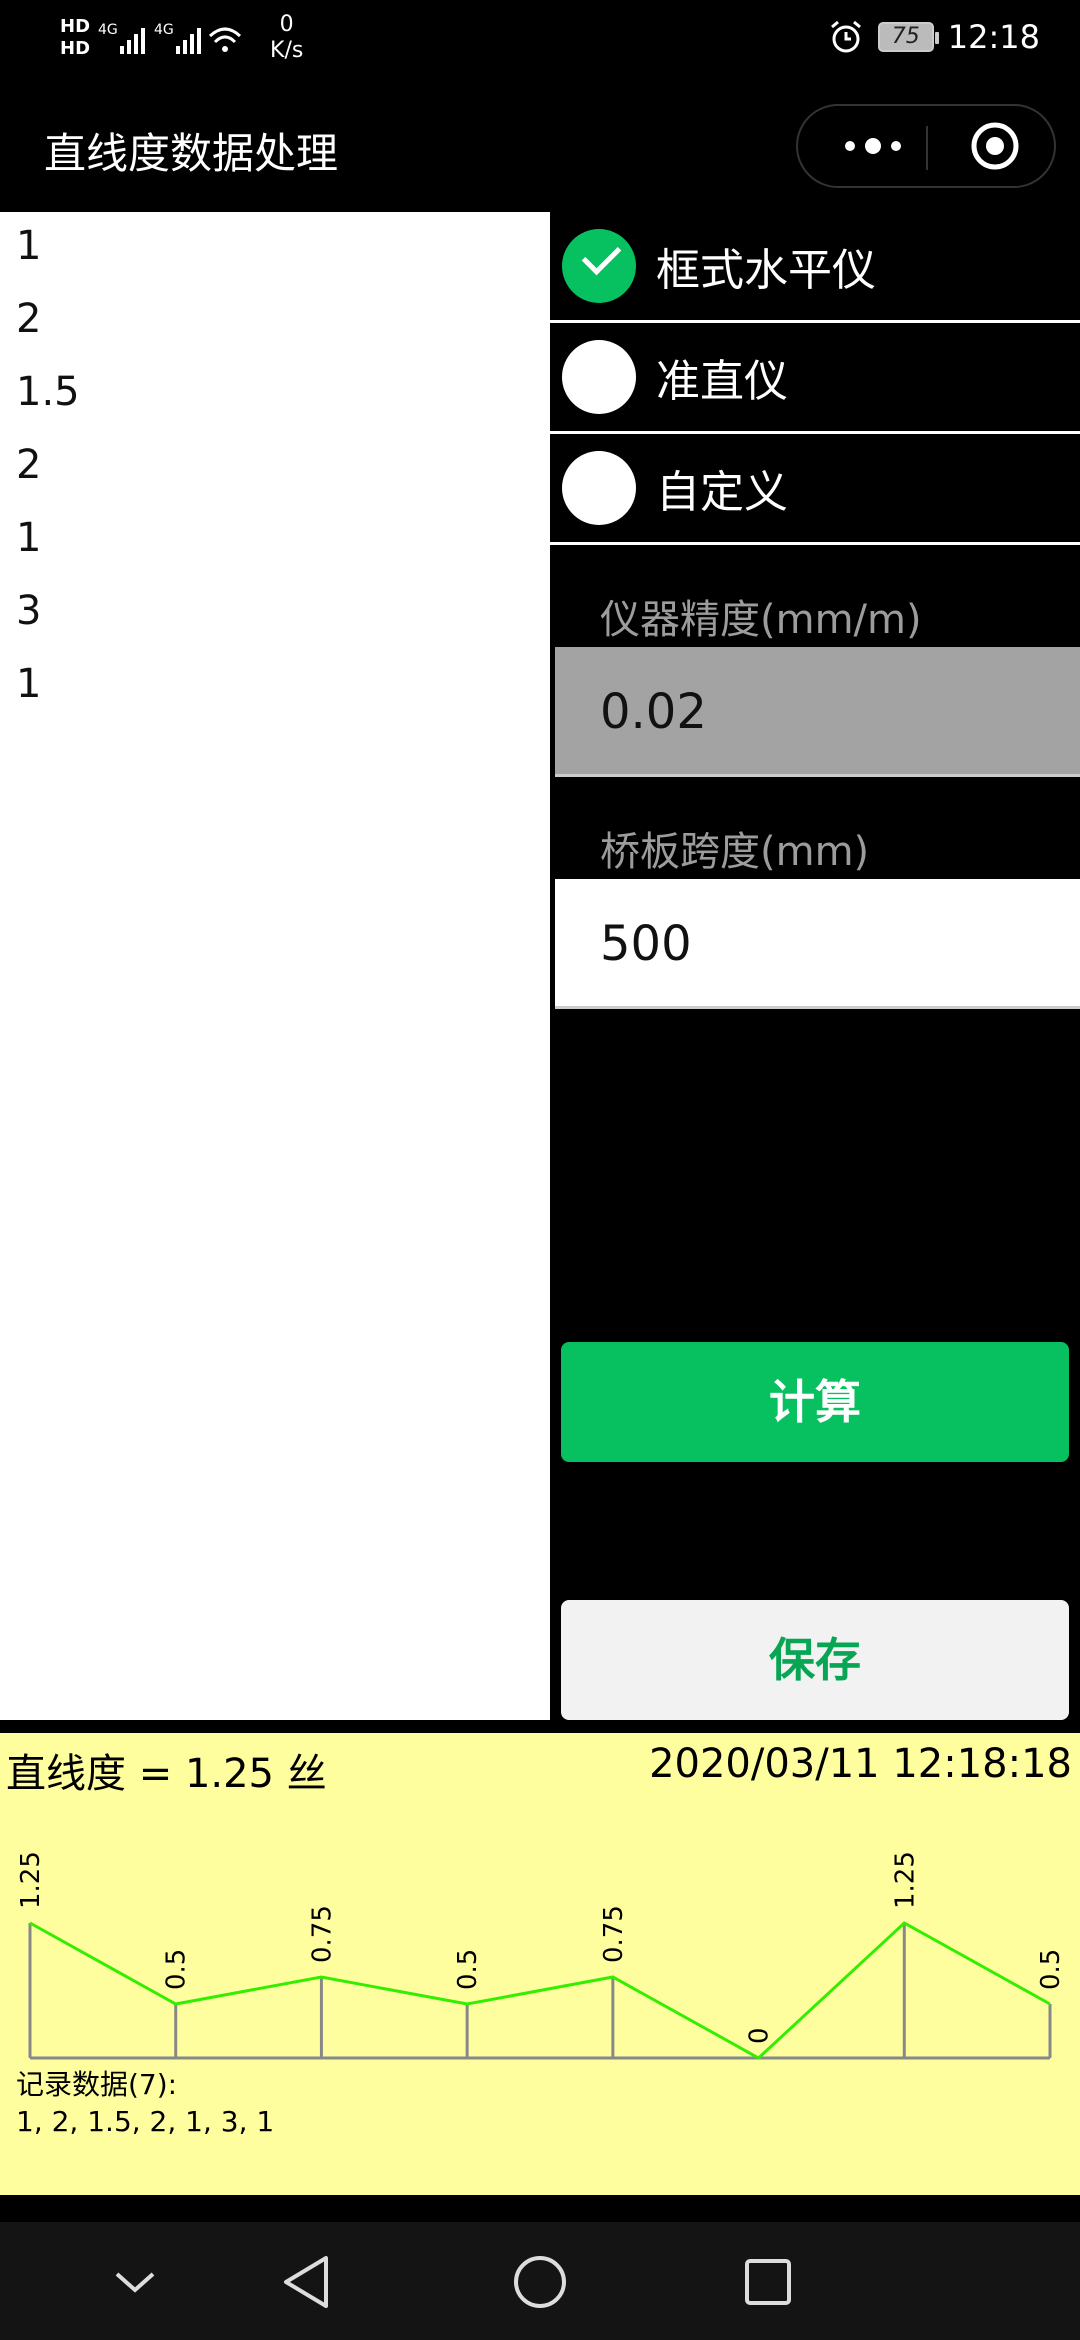  I want to click on chevron-down-icon, so click(135, 2282).